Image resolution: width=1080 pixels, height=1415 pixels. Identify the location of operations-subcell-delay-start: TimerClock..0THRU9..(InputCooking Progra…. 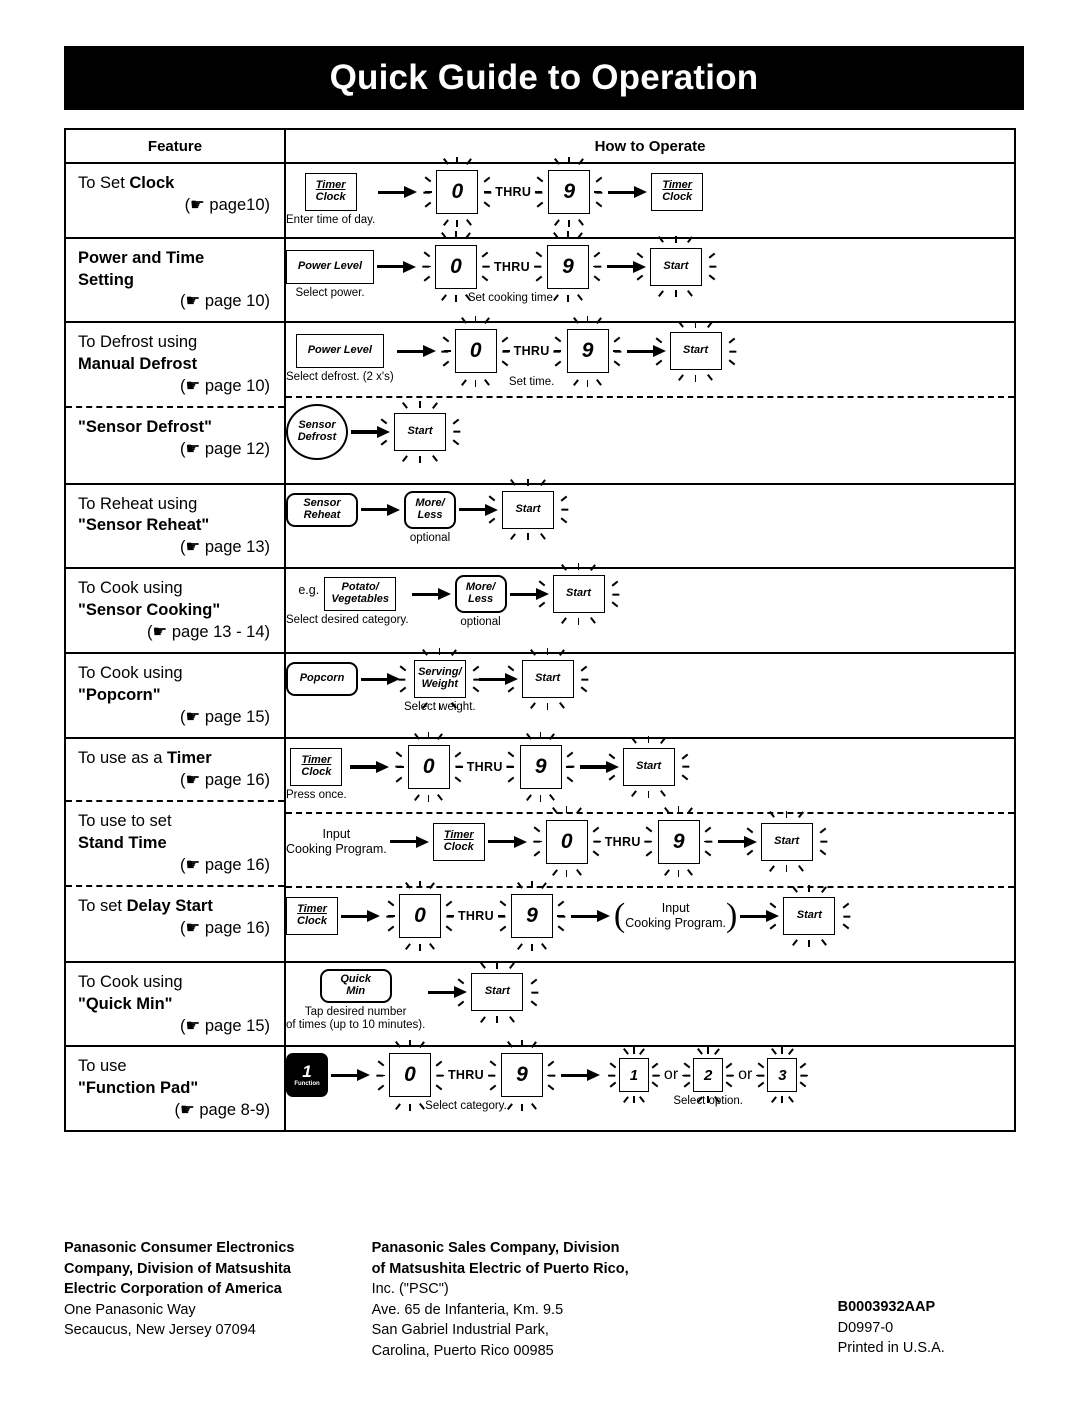
(650, 920).